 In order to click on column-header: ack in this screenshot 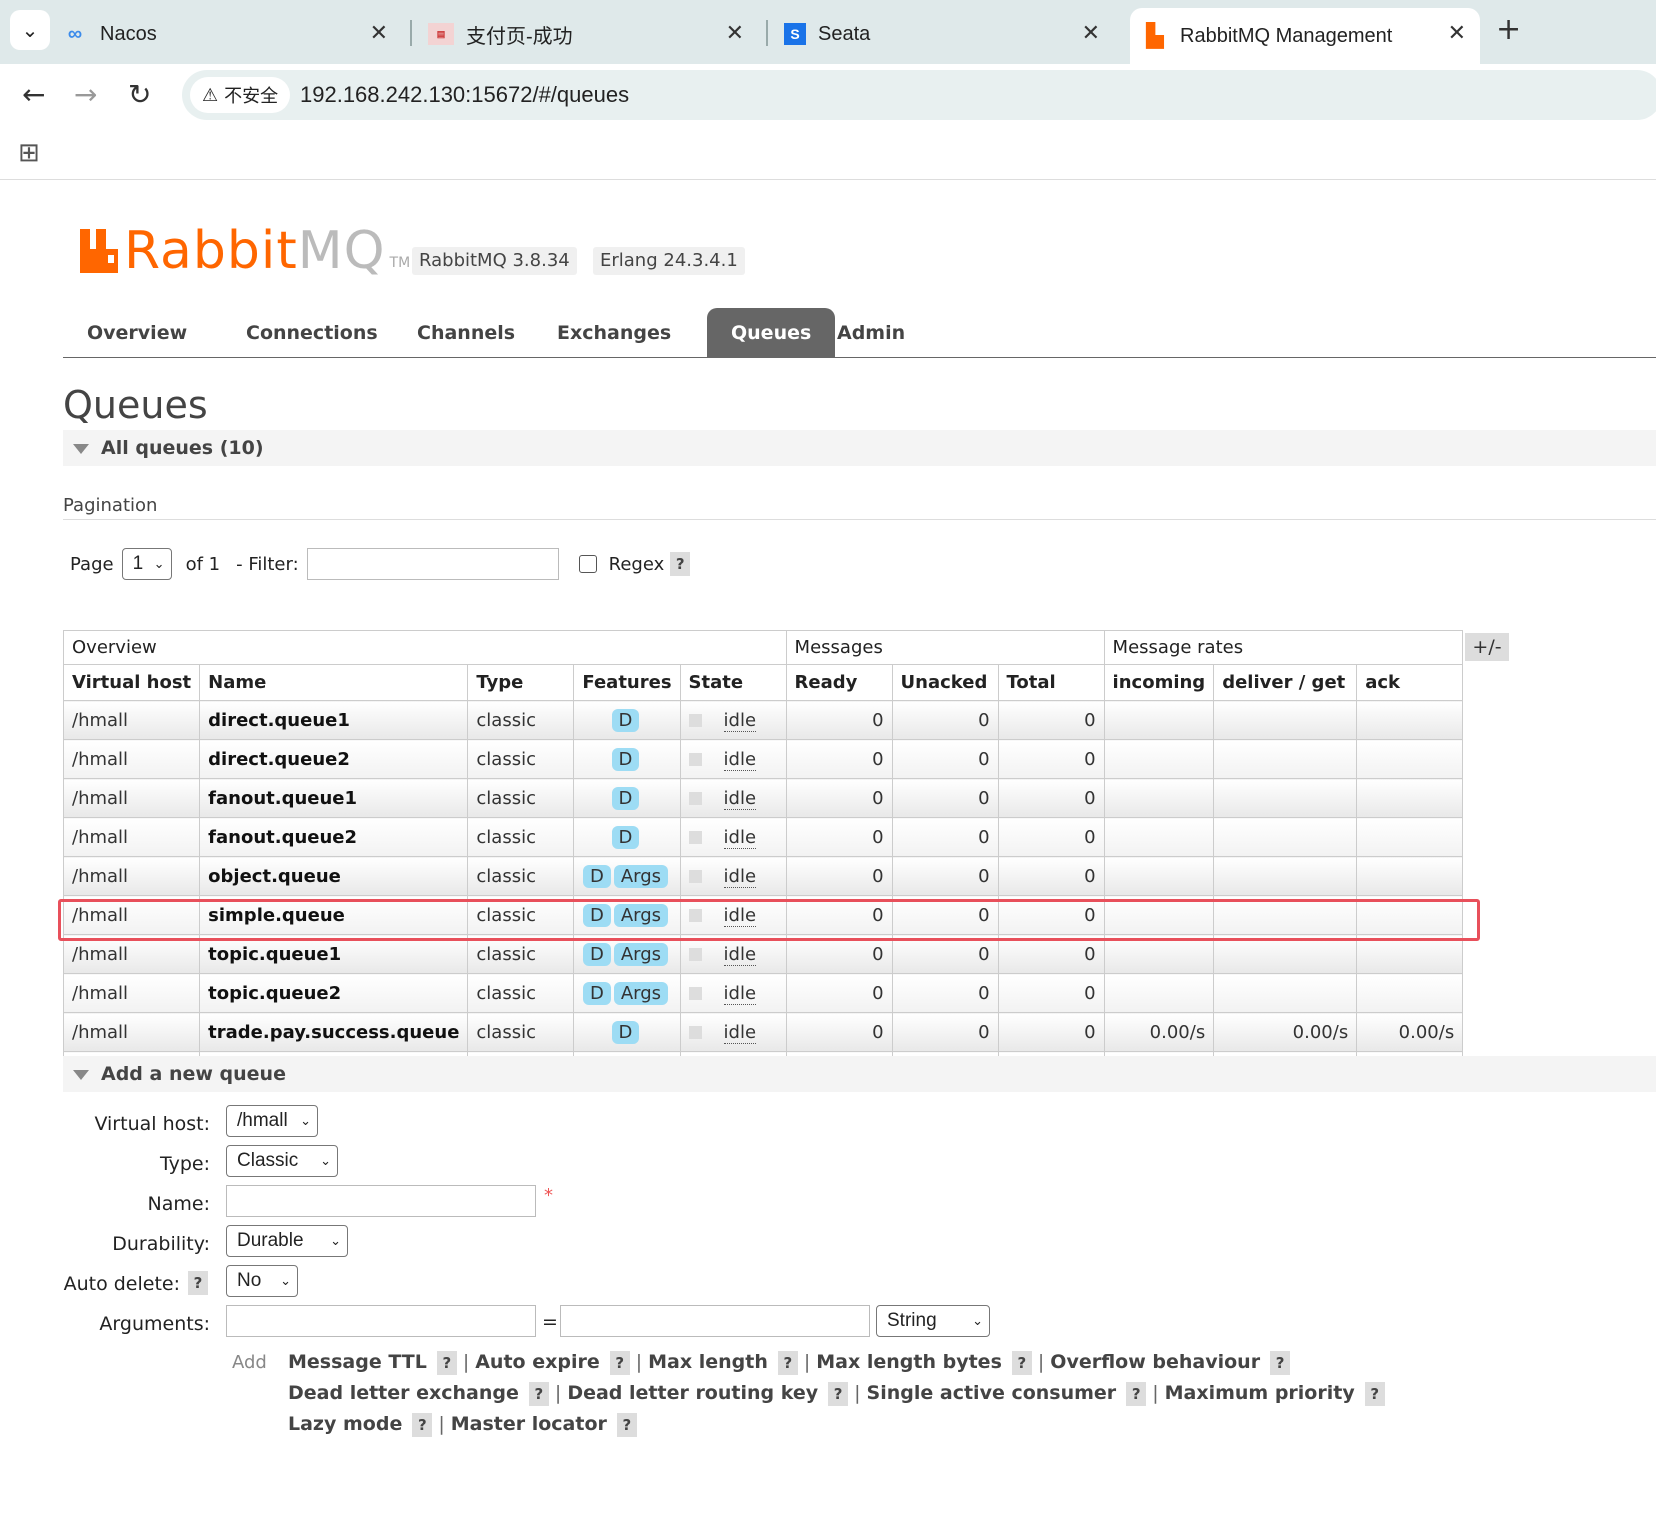, I will do `click(1410, 682)`.